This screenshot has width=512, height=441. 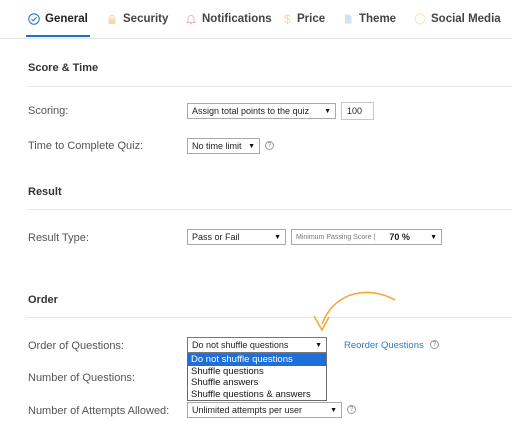 I want to click on bell-icon, so click(x=191, y=19).